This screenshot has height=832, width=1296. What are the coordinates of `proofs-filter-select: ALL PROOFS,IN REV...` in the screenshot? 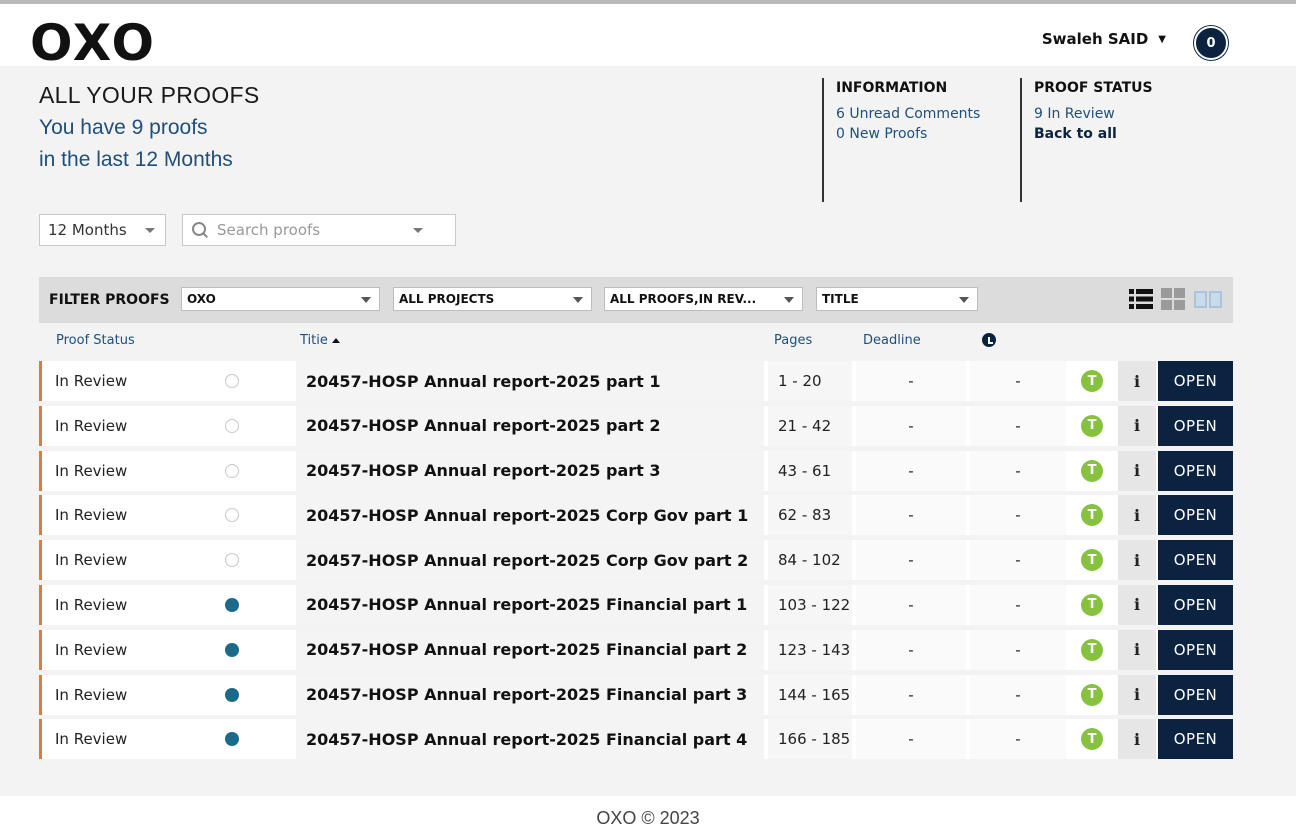 It's located at (703, 299).